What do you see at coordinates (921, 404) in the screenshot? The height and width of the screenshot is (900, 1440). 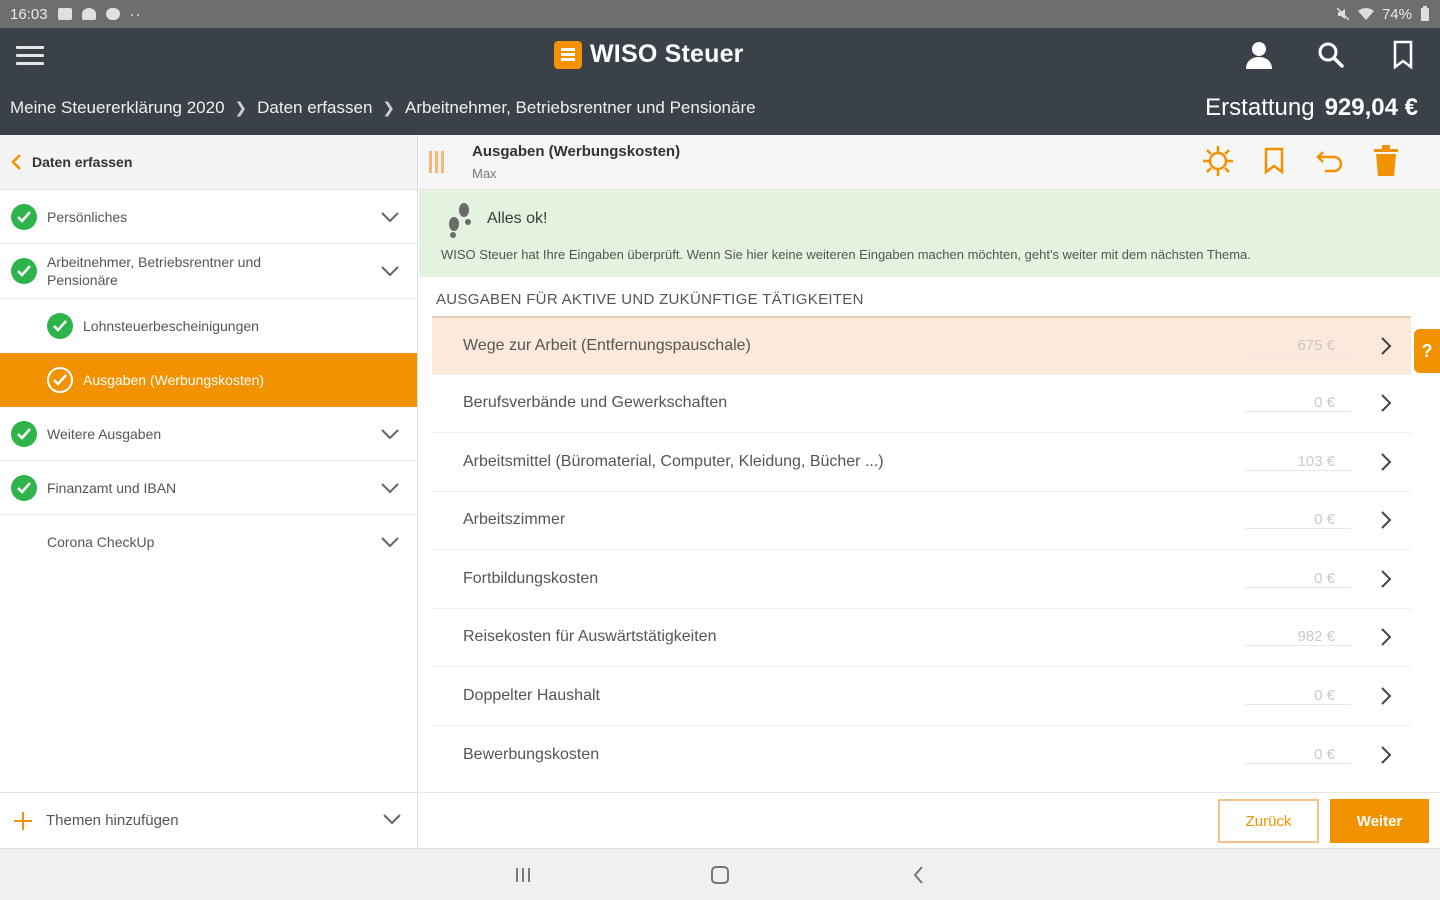 I see `list-item-berufsverbaende: Berufsverbände und Gewerkschaften 0 €` at bounding box center [921, 404].